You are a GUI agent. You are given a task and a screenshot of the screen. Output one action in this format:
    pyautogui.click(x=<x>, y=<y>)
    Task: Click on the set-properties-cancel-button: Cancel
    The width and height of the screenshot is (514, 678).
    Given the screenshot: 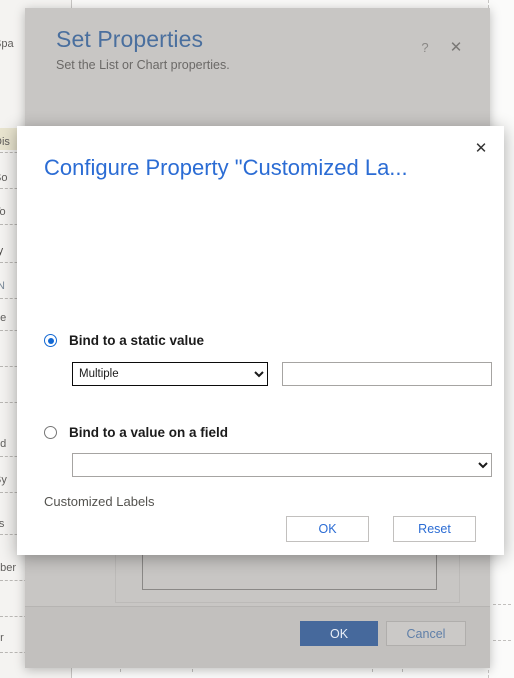 What is the action you would take?
    pyautogui.click(x=426, y=633)
    